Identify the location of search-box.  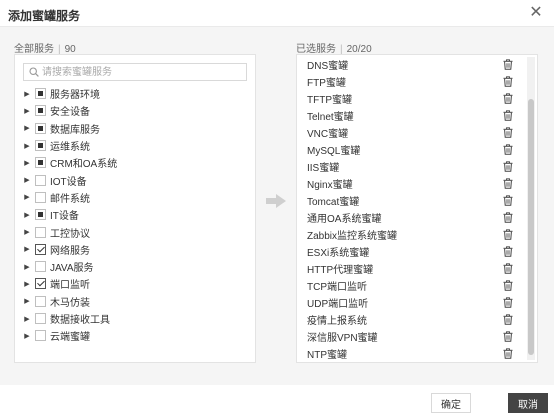
(135, 72).